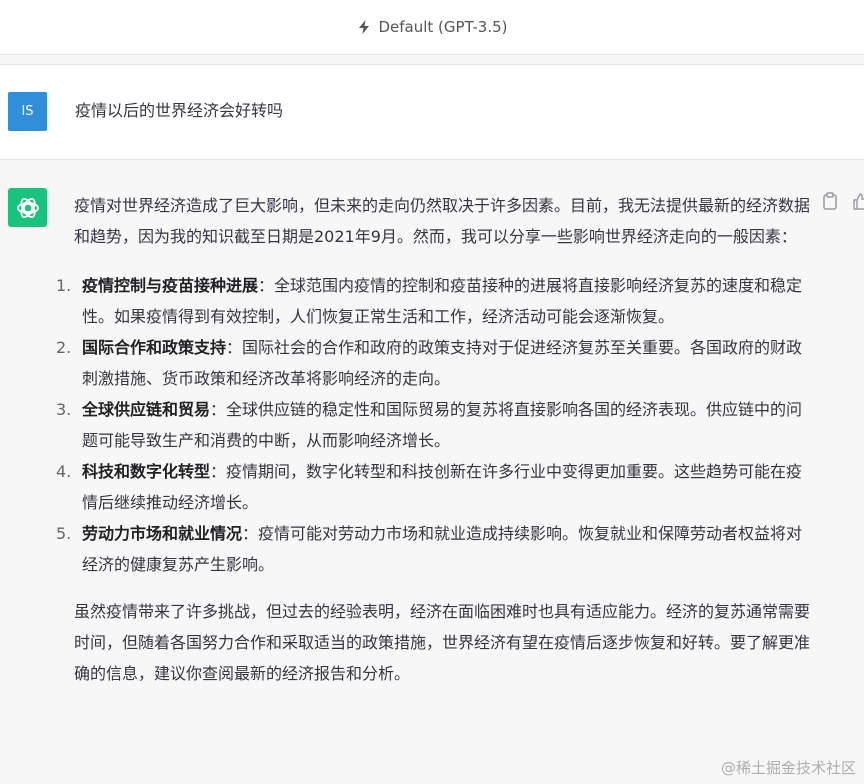  I want to click on list-item-title: 疫情控制与疫苗接种进展, so click(170, 285).